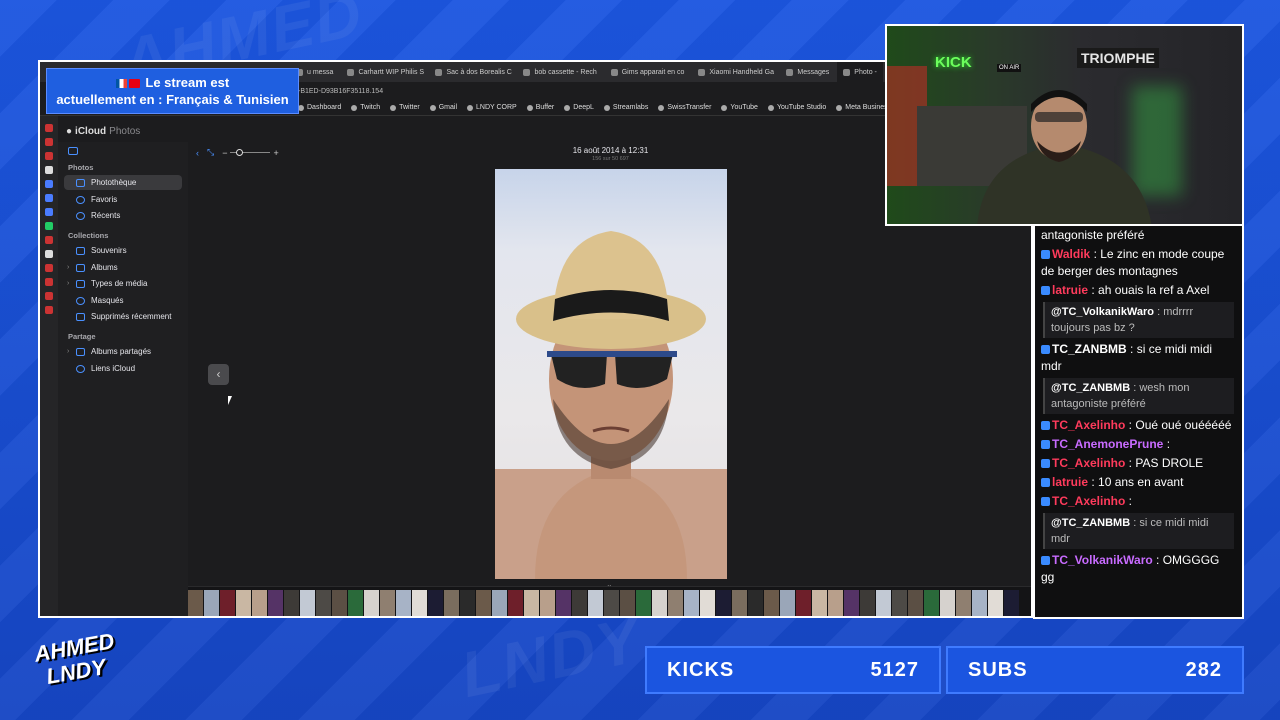 The width and height of the screenshot is (1280, 720). I want to click on sidebar-item-masques: Masqués, so click(123, 300).